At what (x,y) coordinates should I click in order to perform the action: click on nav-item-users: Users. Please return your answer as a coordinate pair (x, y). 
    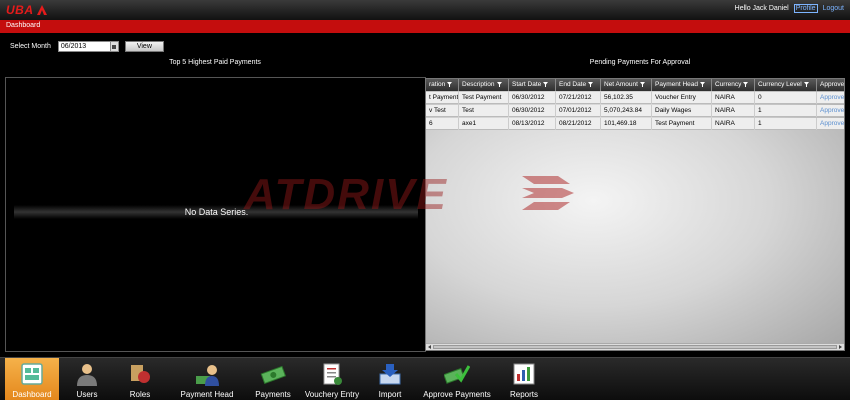
    Looking at the image, I should click on (87, 379).